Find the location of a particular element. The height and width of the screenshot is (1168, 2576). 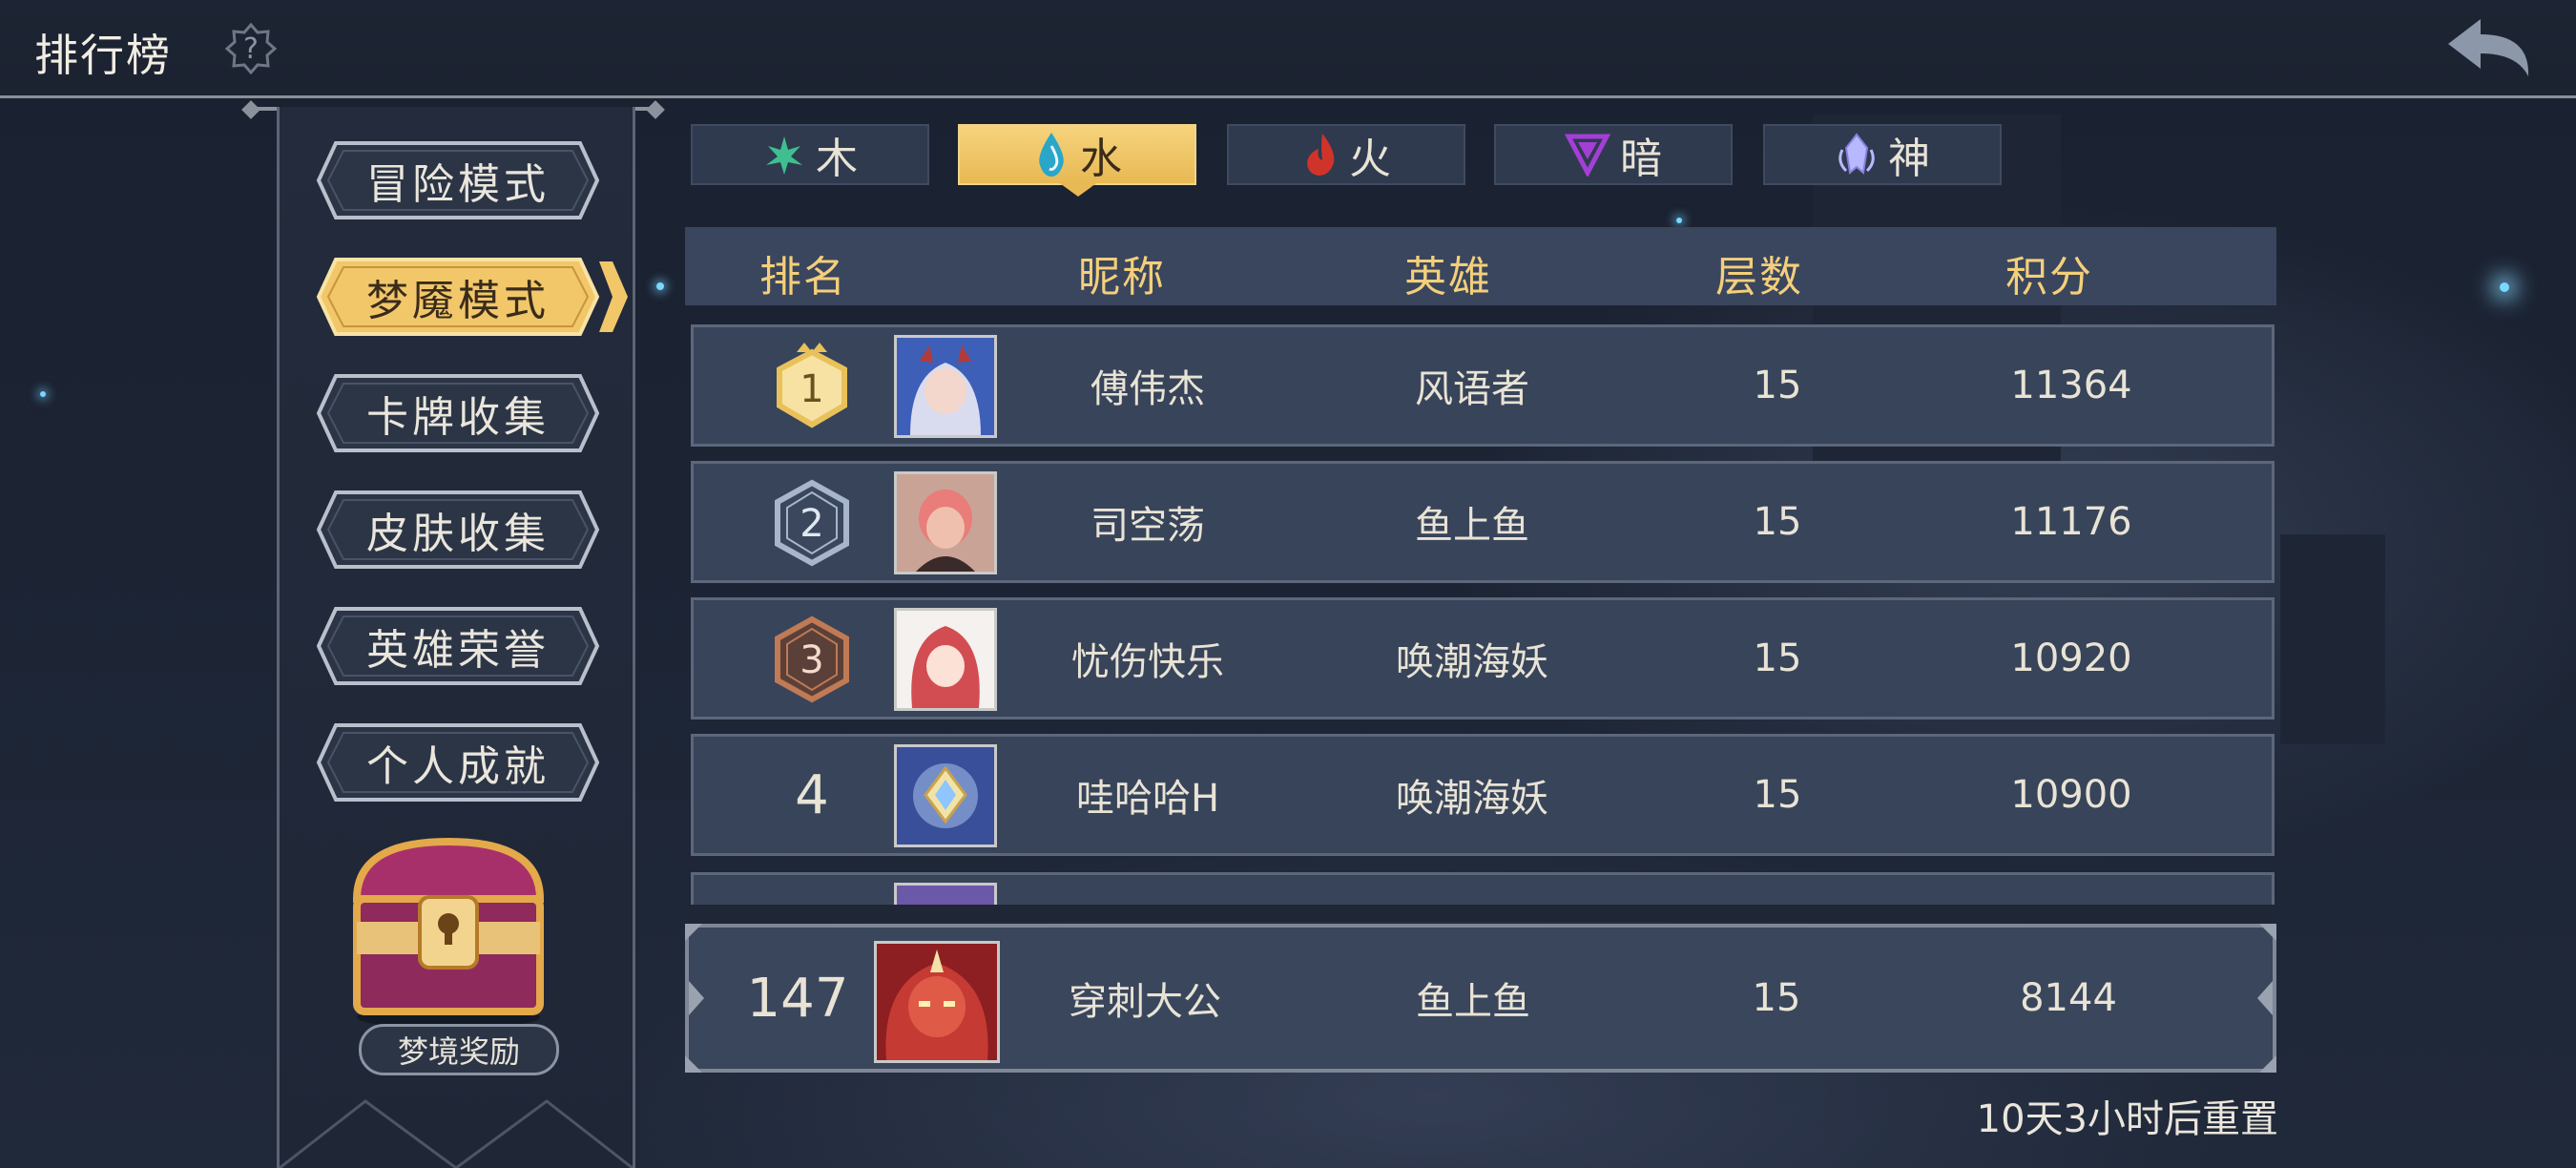

score: 11176 is located at coordinates (2071, 522).